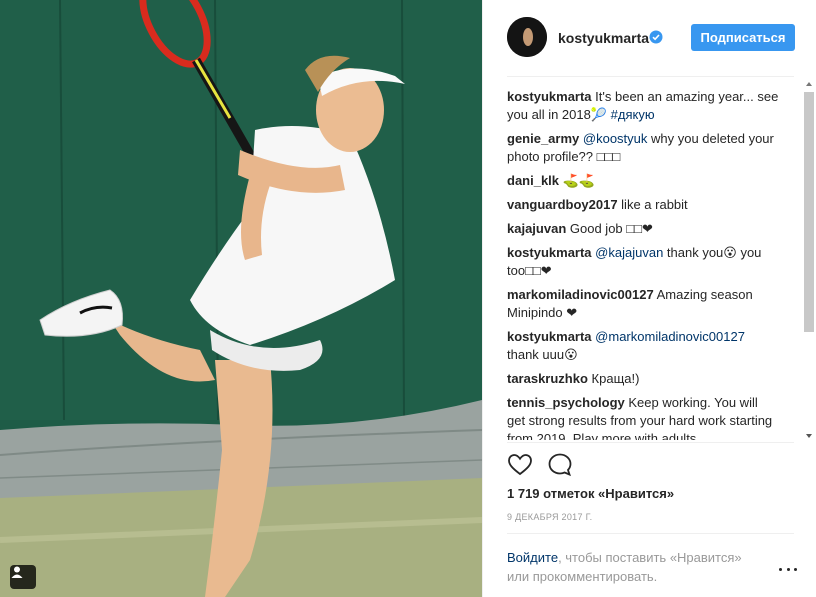 The image size is (816, 597). Describe the element at coordinates (809, 212) in the screenshot. I see `scrollbar-thumb` at that location.